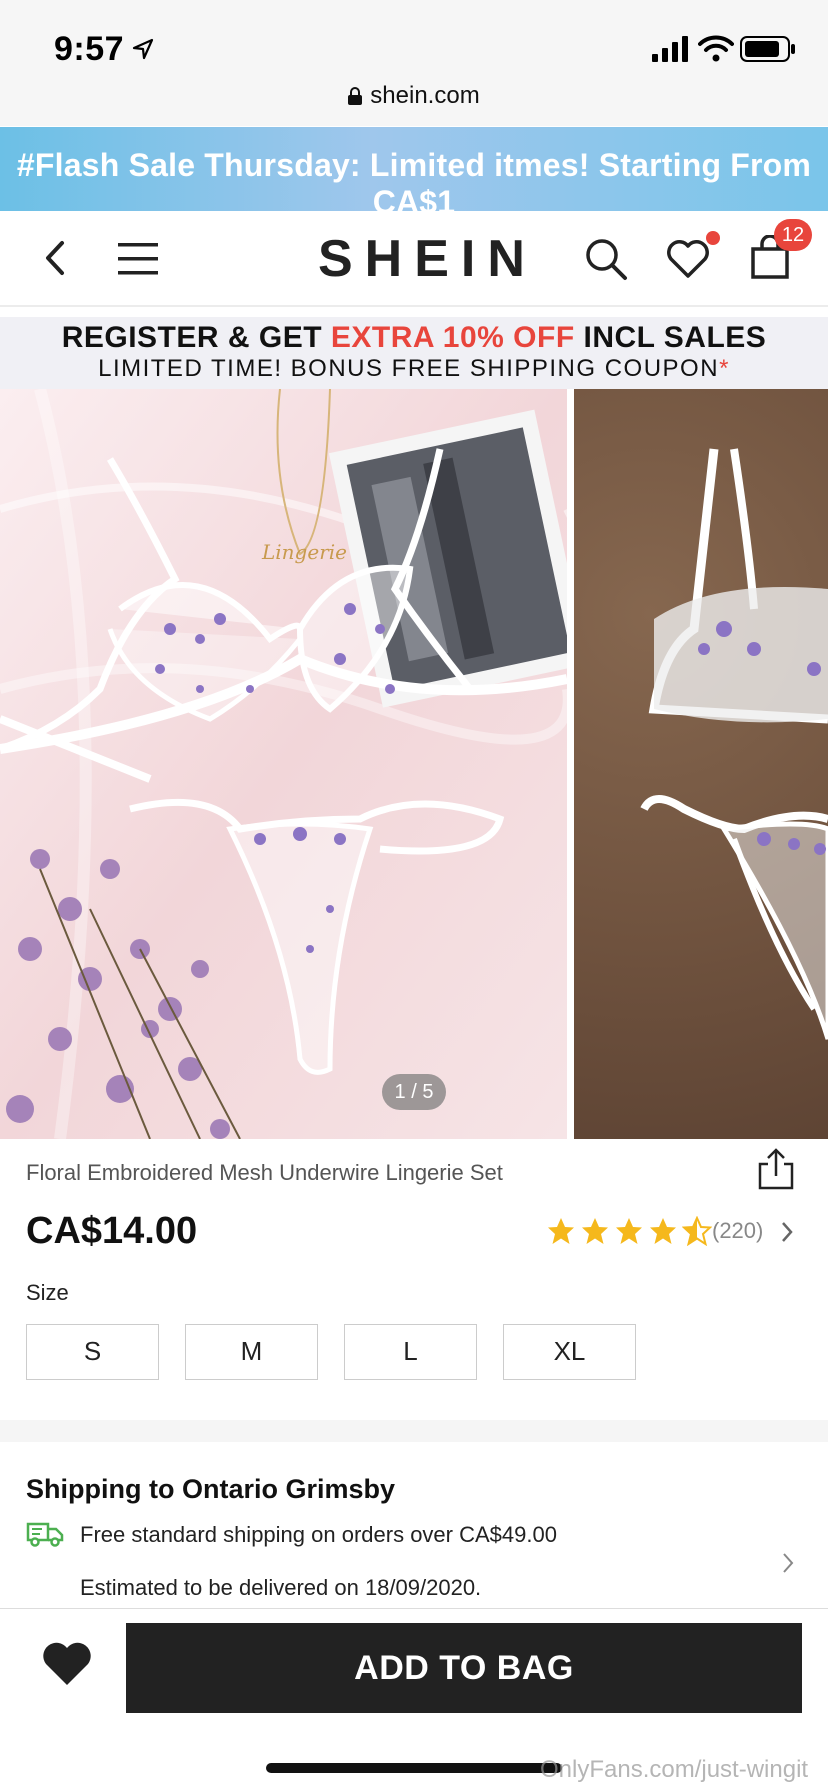 The height and width of the screenshot is (1792, 828). Describe the element at coordinates (452, 337) in the screenshot. I see `register-text-discount: EXTRA 10% OFF` at that location.